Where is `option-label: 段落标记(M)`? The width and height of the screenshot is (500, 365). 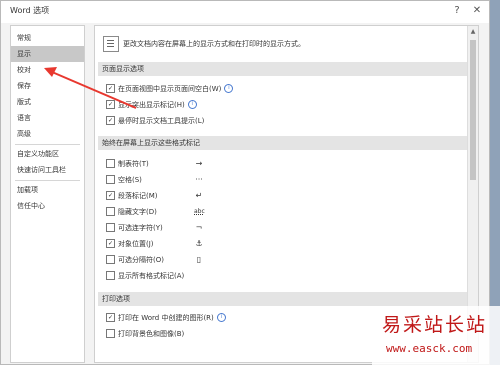 option-label: 段落标记(M) is located at coordinates (138, 196).